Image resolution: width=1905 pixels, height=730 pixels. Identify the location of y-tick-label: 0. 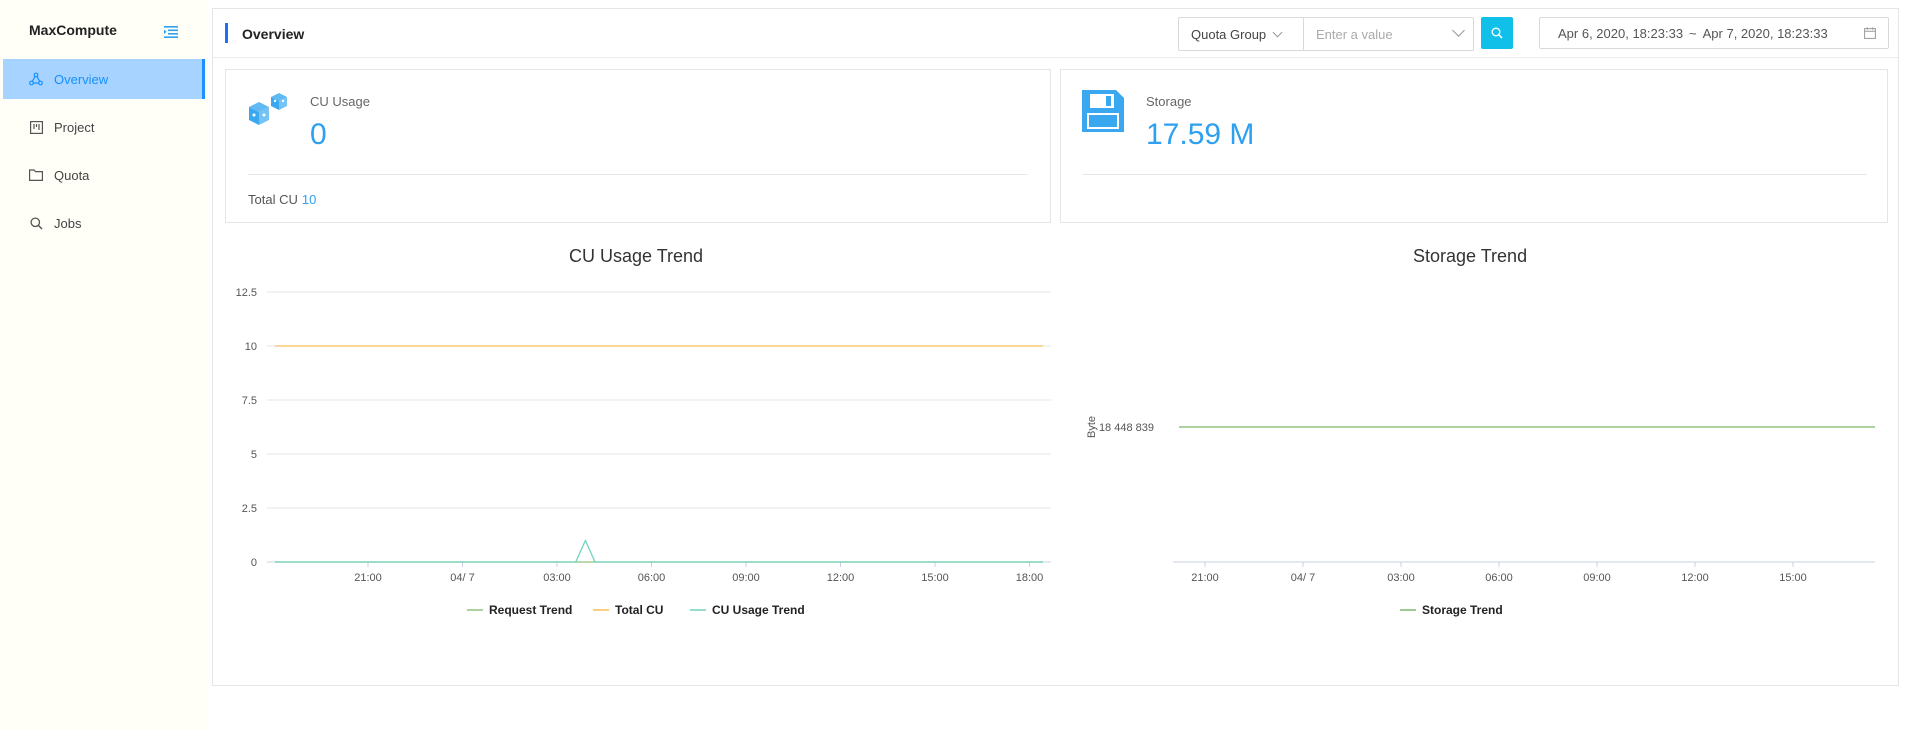
(254, 563).